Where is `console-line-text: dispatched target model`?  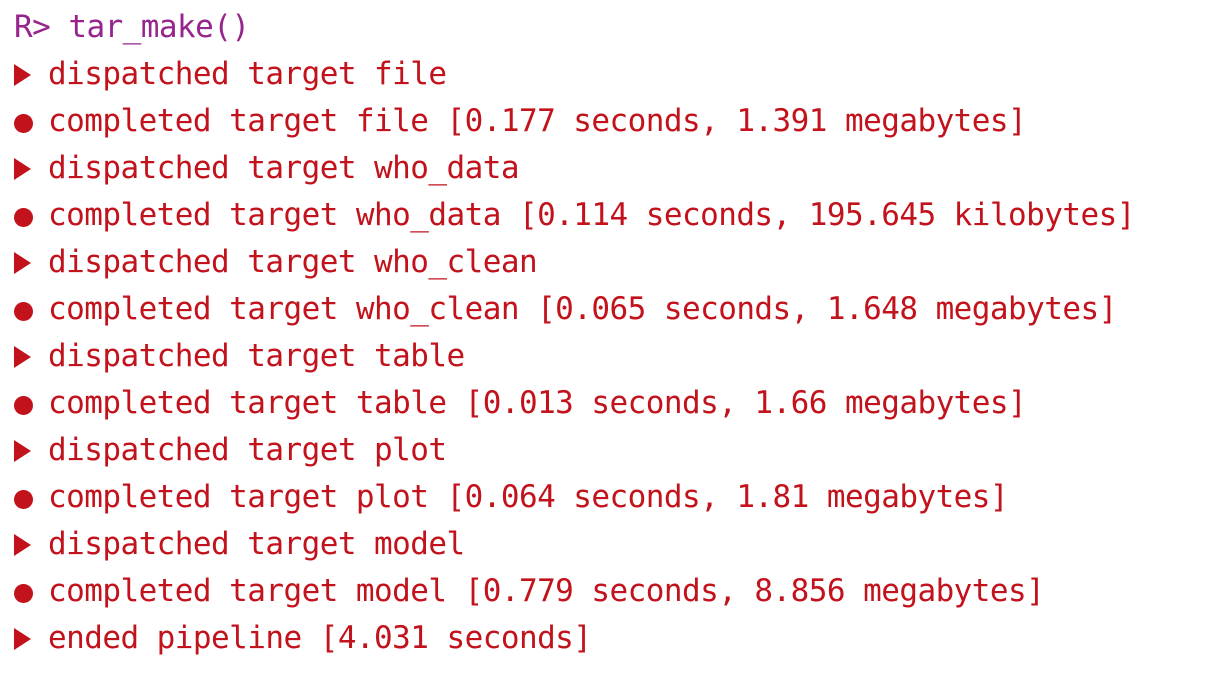 console-line-text: dispatched target model is located at coordinates (256, 544).